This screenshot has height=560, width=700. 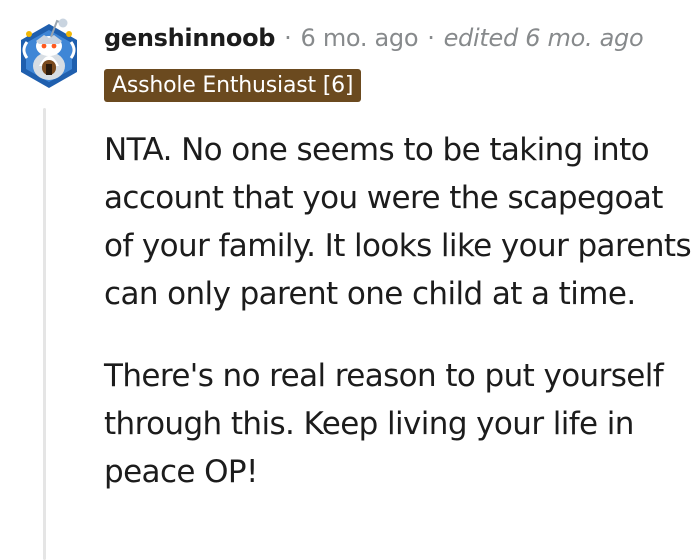 What do you see at coordinates (189, 38) in the screenshot?
I see `username-link: genshinnoob` at bounding box center [189, 38].